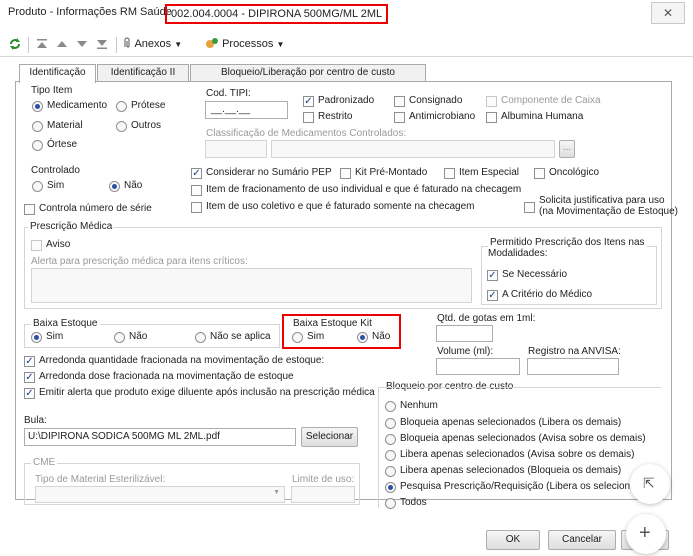  I want to click on volume-input, so click(478, 366).